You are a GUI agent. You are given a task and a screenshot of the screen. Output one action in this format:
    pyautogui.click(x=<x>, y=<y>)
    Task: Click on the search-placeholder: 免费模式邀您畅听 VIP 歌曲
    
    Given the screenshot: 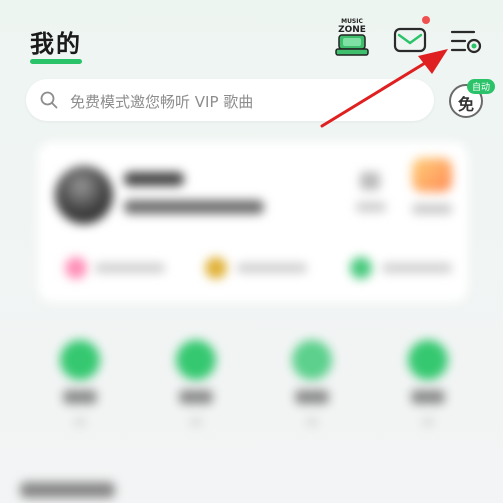 What is the action you would take?
    pyautogui.click(x=162, y=102)
    